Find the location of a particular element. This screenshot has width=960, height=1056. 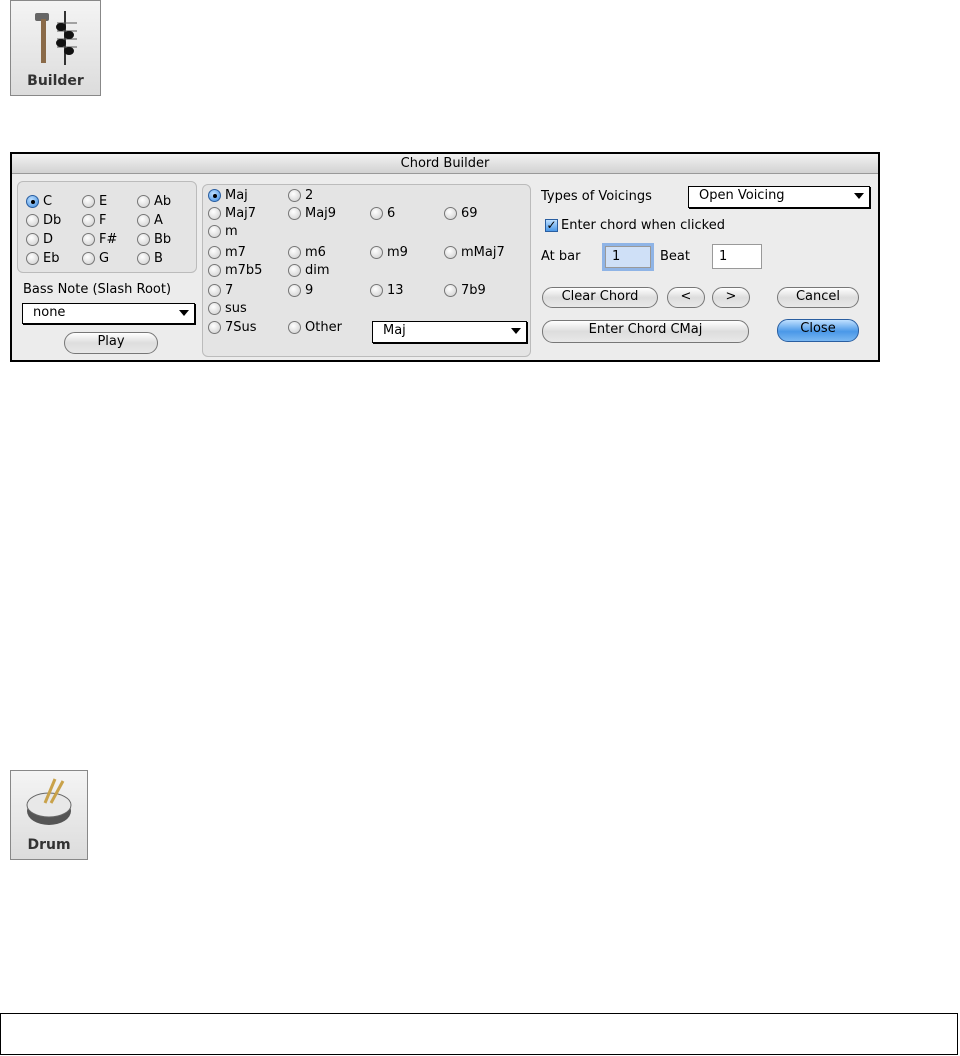

radio-label: Ab is located at coordinates (163, 201).